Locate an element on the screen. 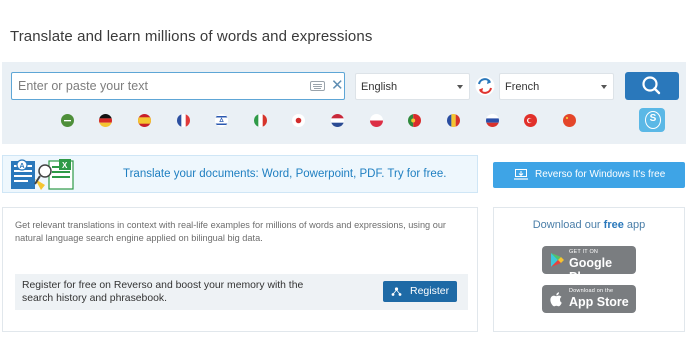 This screenshot has height=350, width=688. apple-icon is located at coordinates (556, 299).